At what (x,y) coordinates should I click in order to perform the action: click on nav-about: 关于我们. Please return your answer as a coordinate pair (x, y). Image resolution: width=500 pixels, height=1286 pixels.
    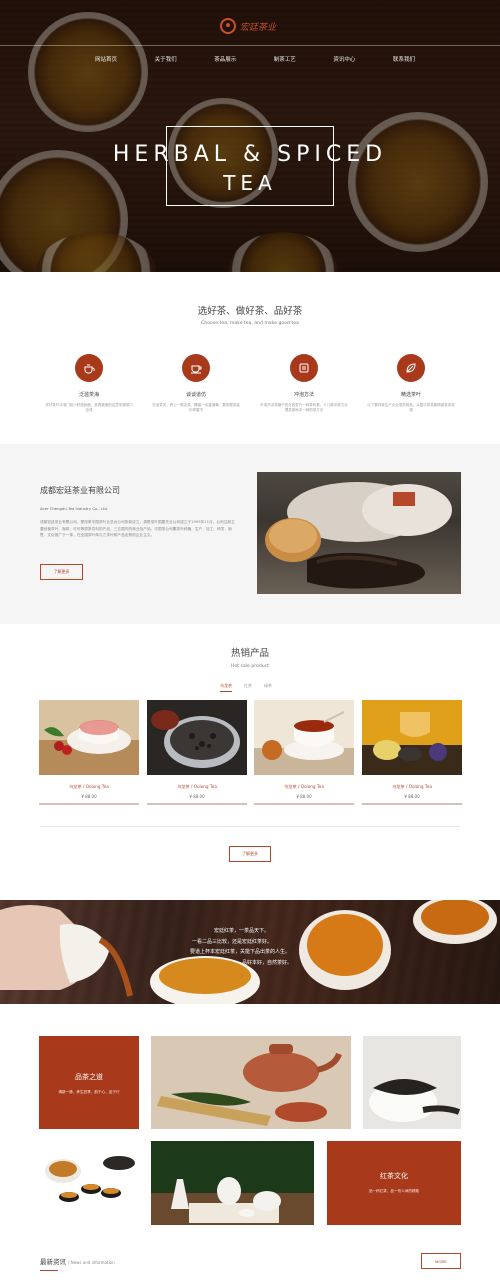
    Looking at the image, I should click on (166, 59).